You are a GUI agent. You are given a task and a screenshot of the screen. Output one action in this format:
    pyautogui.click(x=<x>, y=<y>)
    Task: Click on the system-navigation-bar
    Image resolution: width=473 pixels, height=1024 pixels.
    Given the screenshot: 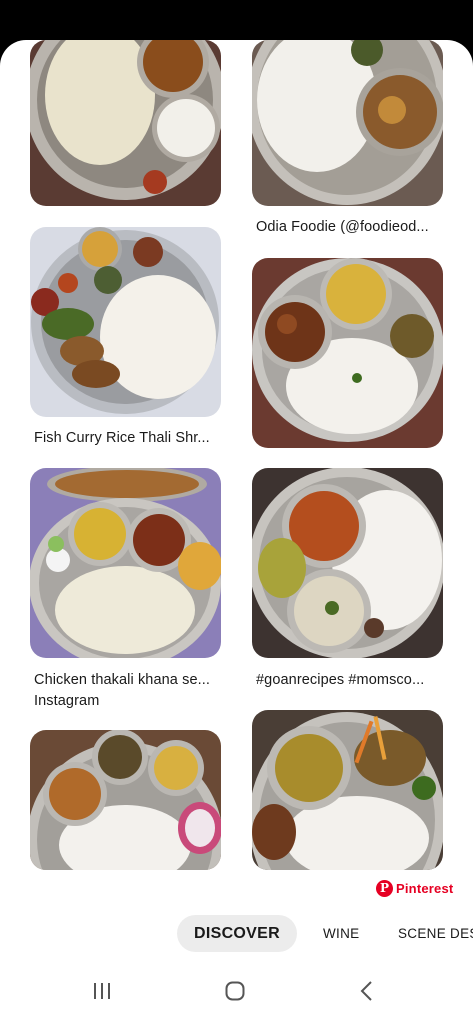 What is the action you would take?
    pyautogui.click(x=236, y=989)
    